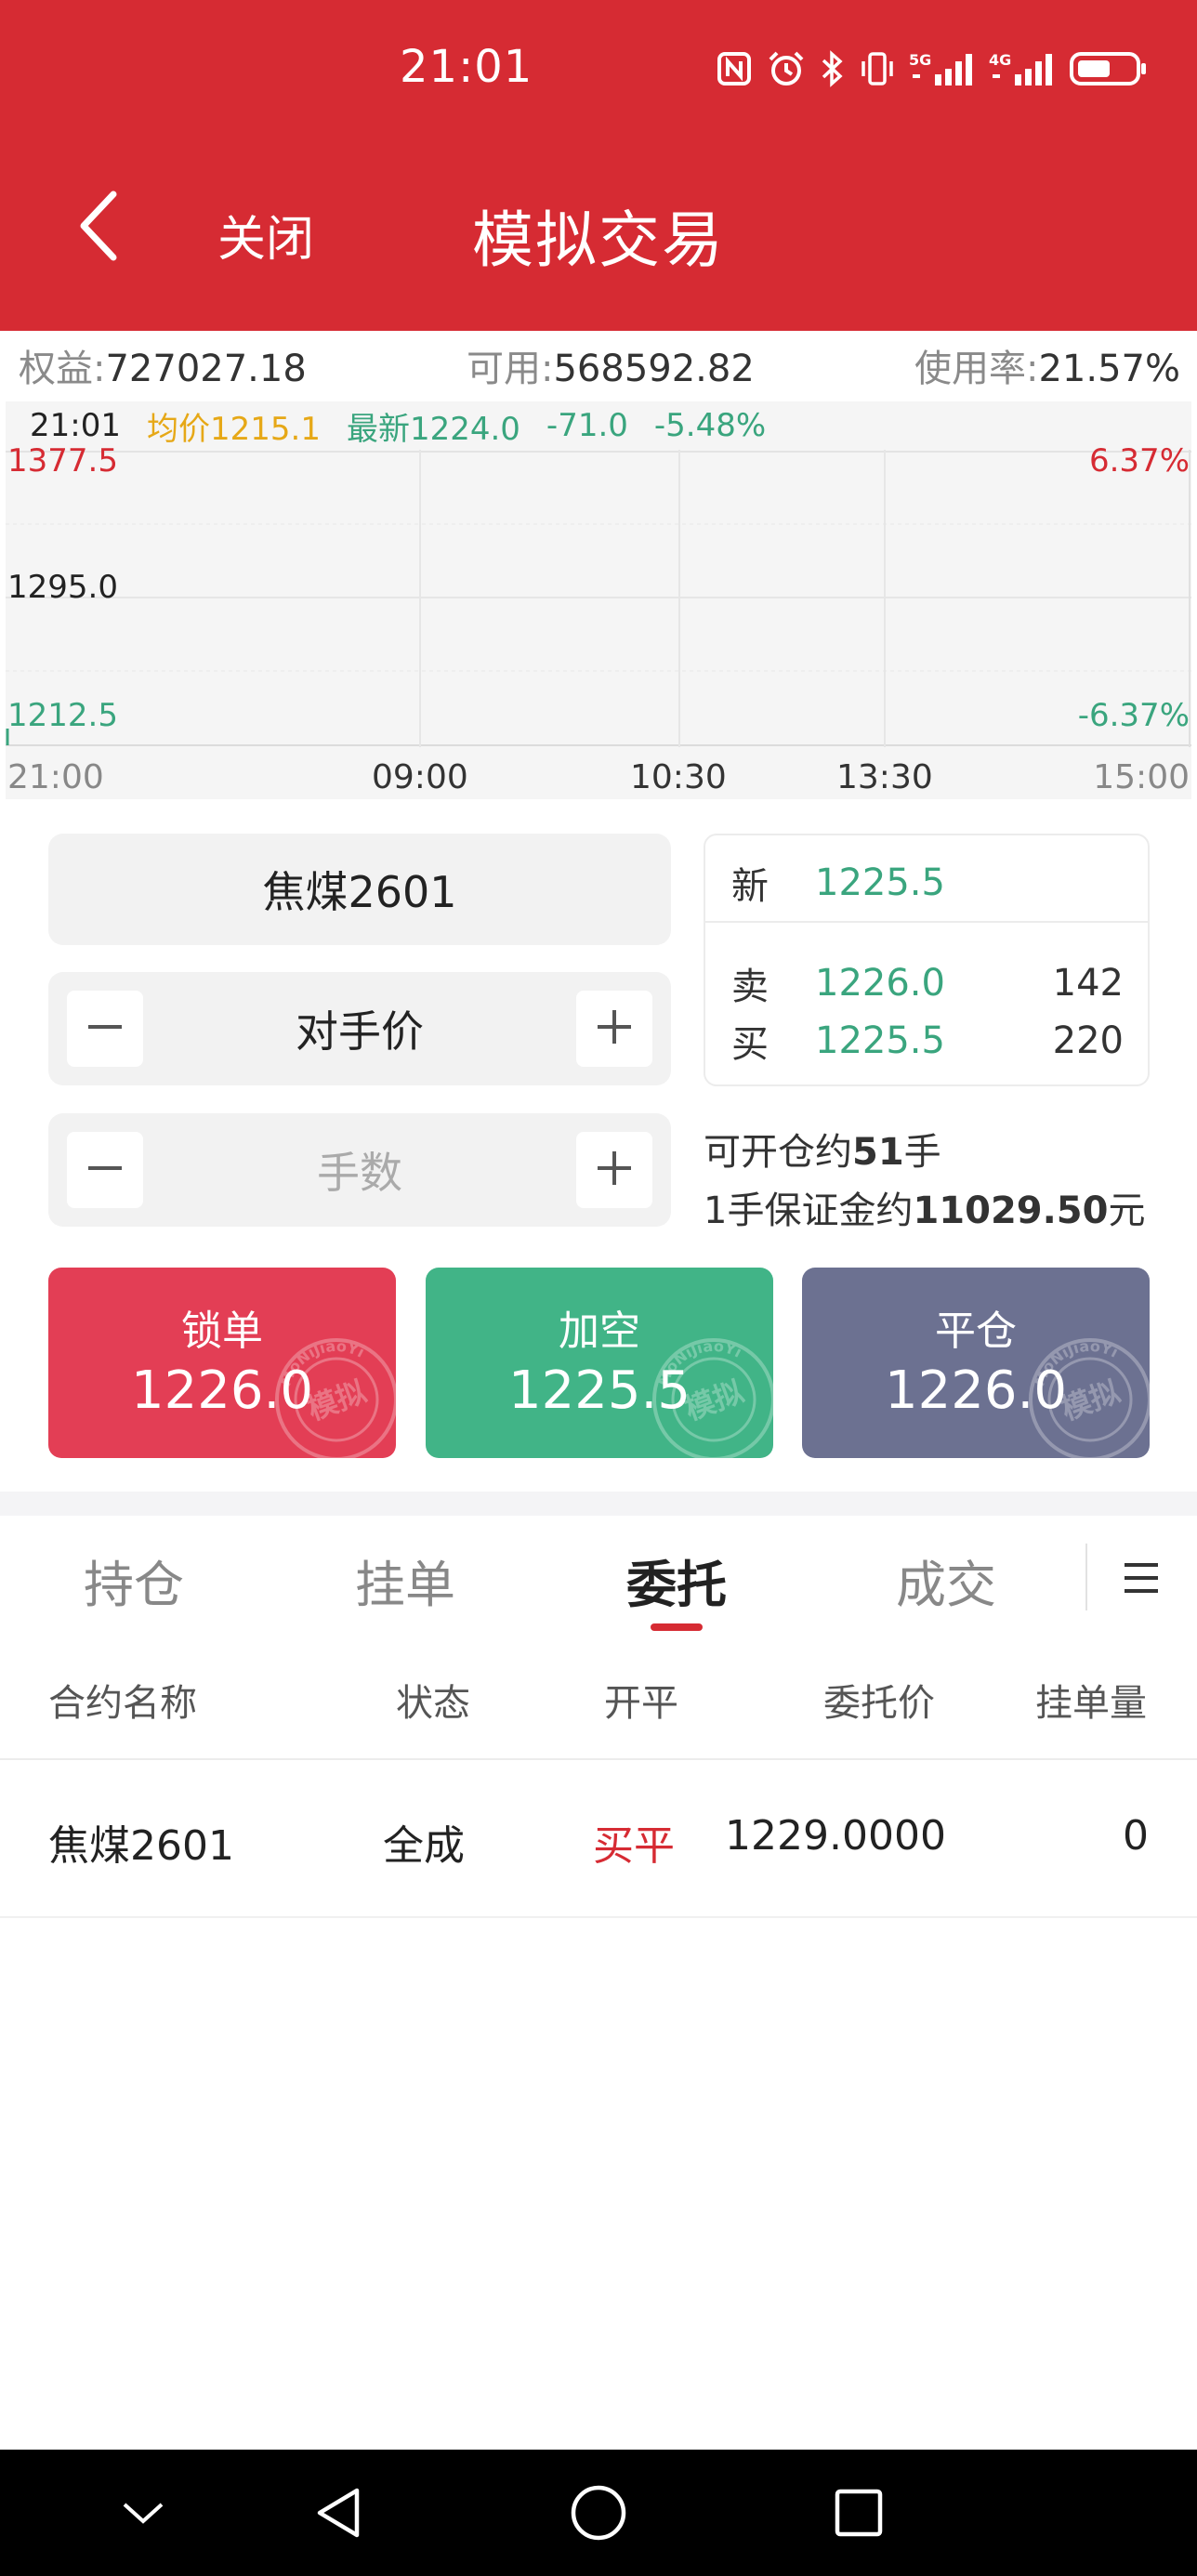 The image size is (1197, 2576). I want to click on quote-ask-row: 卖 1226.0 142, so click(927, 983).